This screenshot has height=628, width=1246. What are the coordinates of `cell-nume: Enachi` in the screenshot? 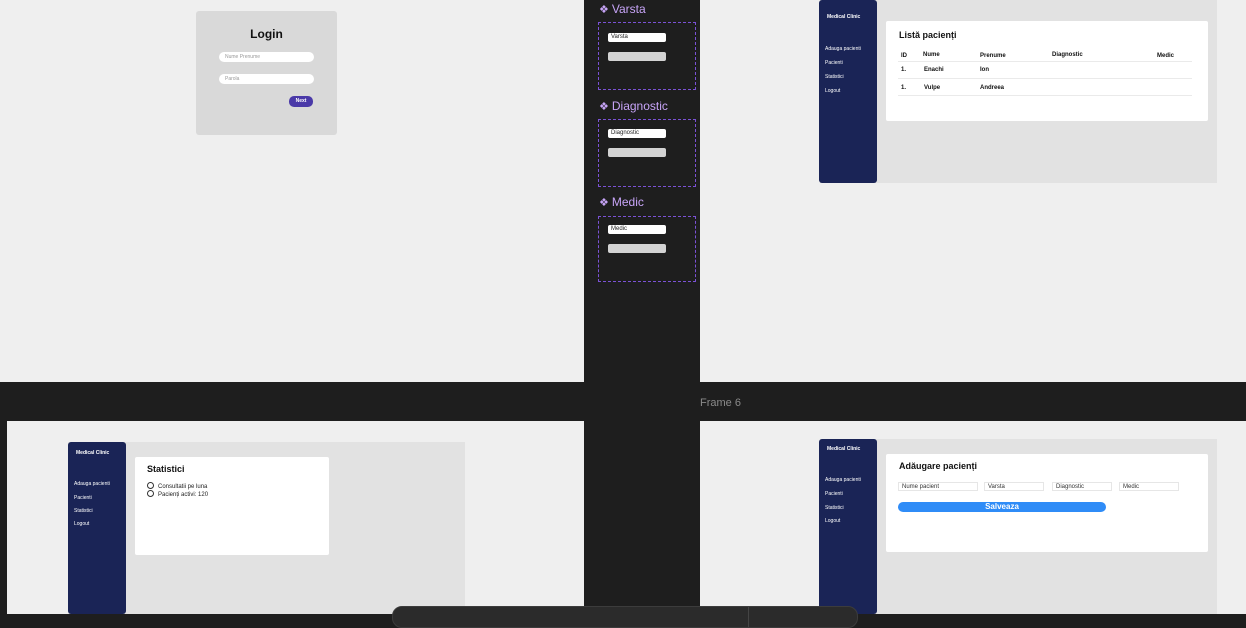 It's located at (934, 70).